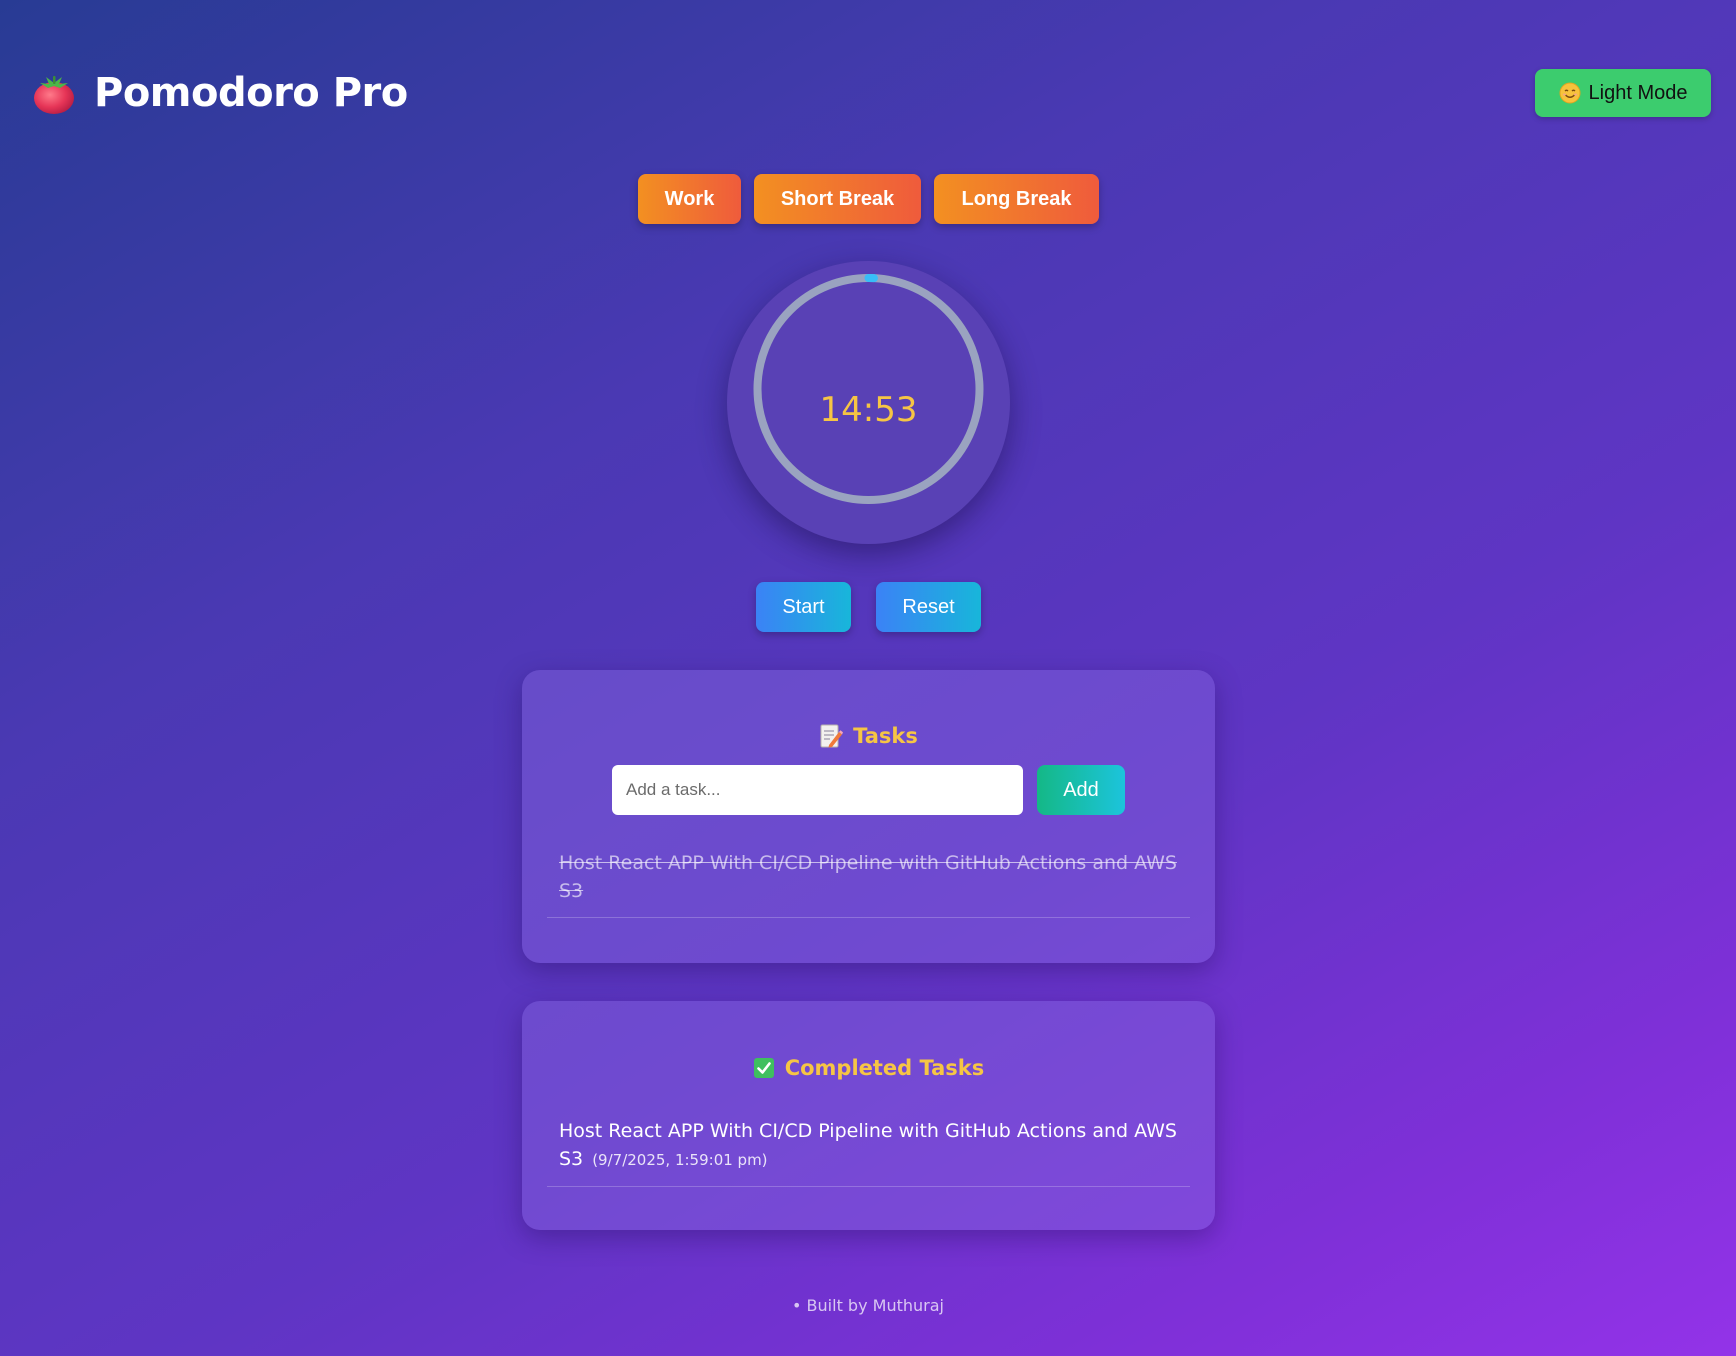 Image resolution: width=1736 pixels, height=1356 pixels. Describe the element at coordinates (837, 199) in the screenshot. I see `mode-short-break-button: Short Break` at that location.